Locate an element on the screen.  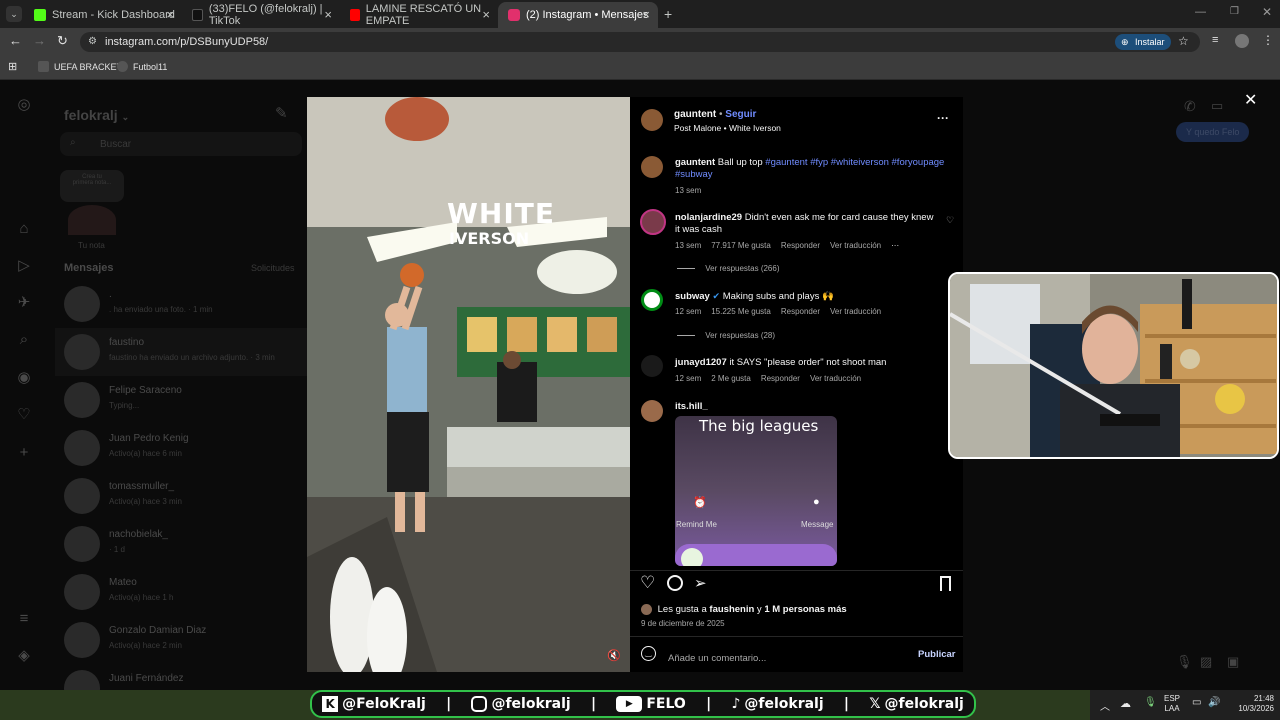
more-options-icon: ··· is located at coordinates (943, 118).